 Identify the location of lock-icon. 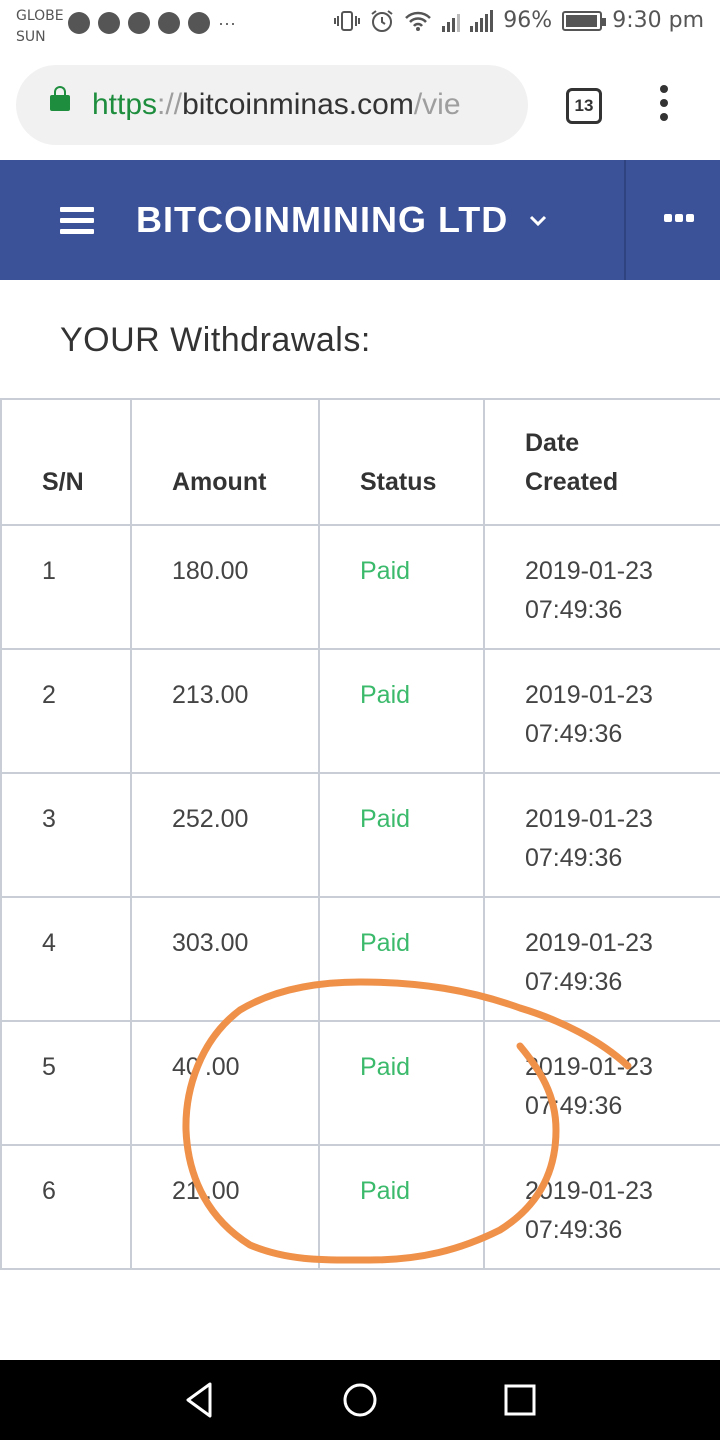
(60, 98).